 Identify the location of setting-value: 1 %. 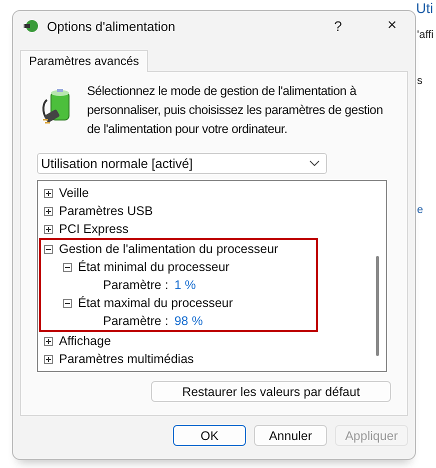
(185, 285).